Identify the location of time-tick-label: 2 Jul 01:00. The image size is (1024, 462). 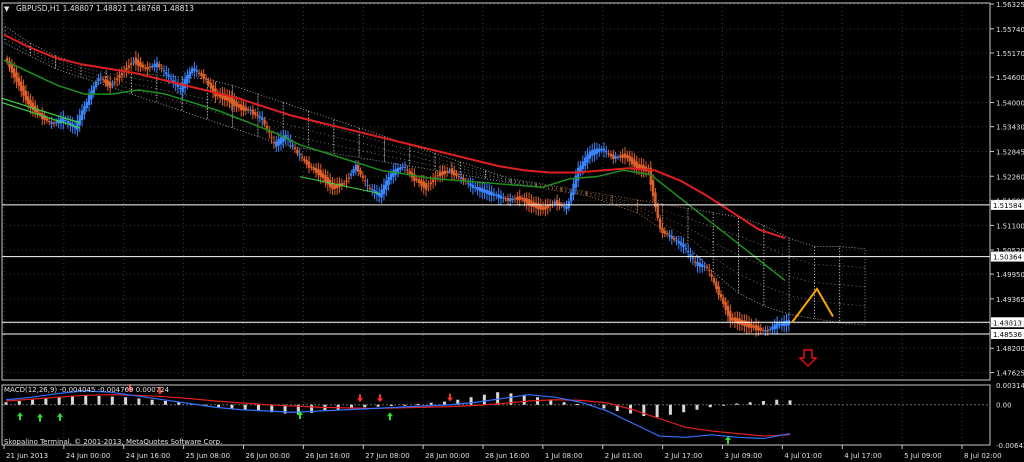
(624, 456).